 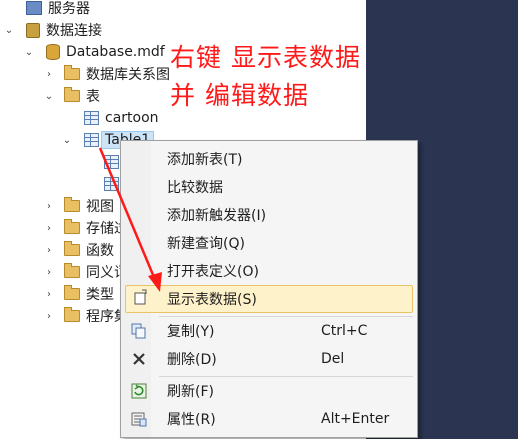 I want to click on show-data-icon, so click(x=140, y=297).